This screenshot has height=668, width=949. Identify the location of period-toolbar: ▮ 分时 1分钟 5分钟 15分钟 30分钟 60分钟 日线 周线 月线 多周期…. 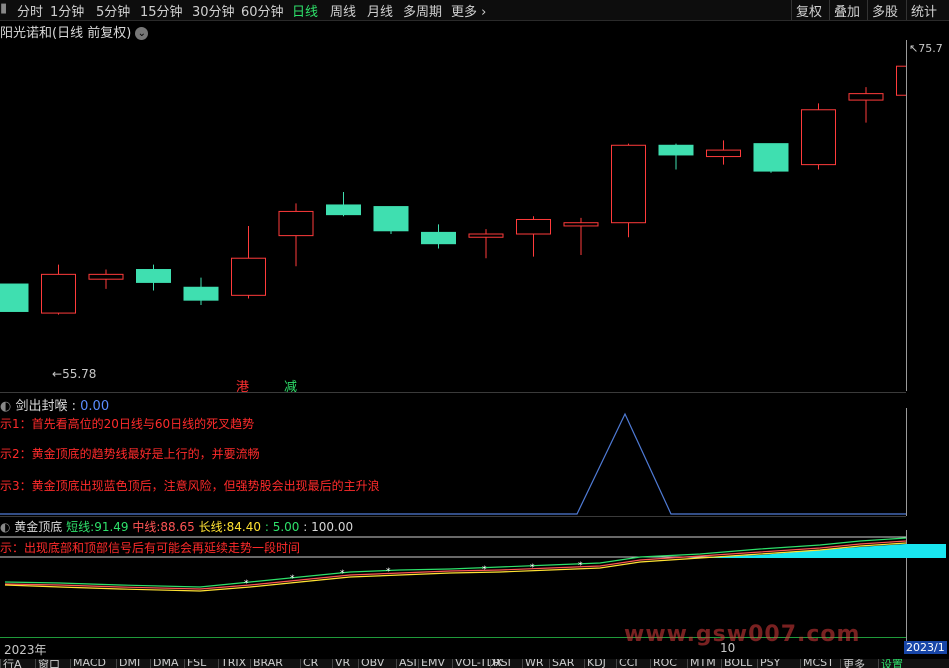
(474, 10).